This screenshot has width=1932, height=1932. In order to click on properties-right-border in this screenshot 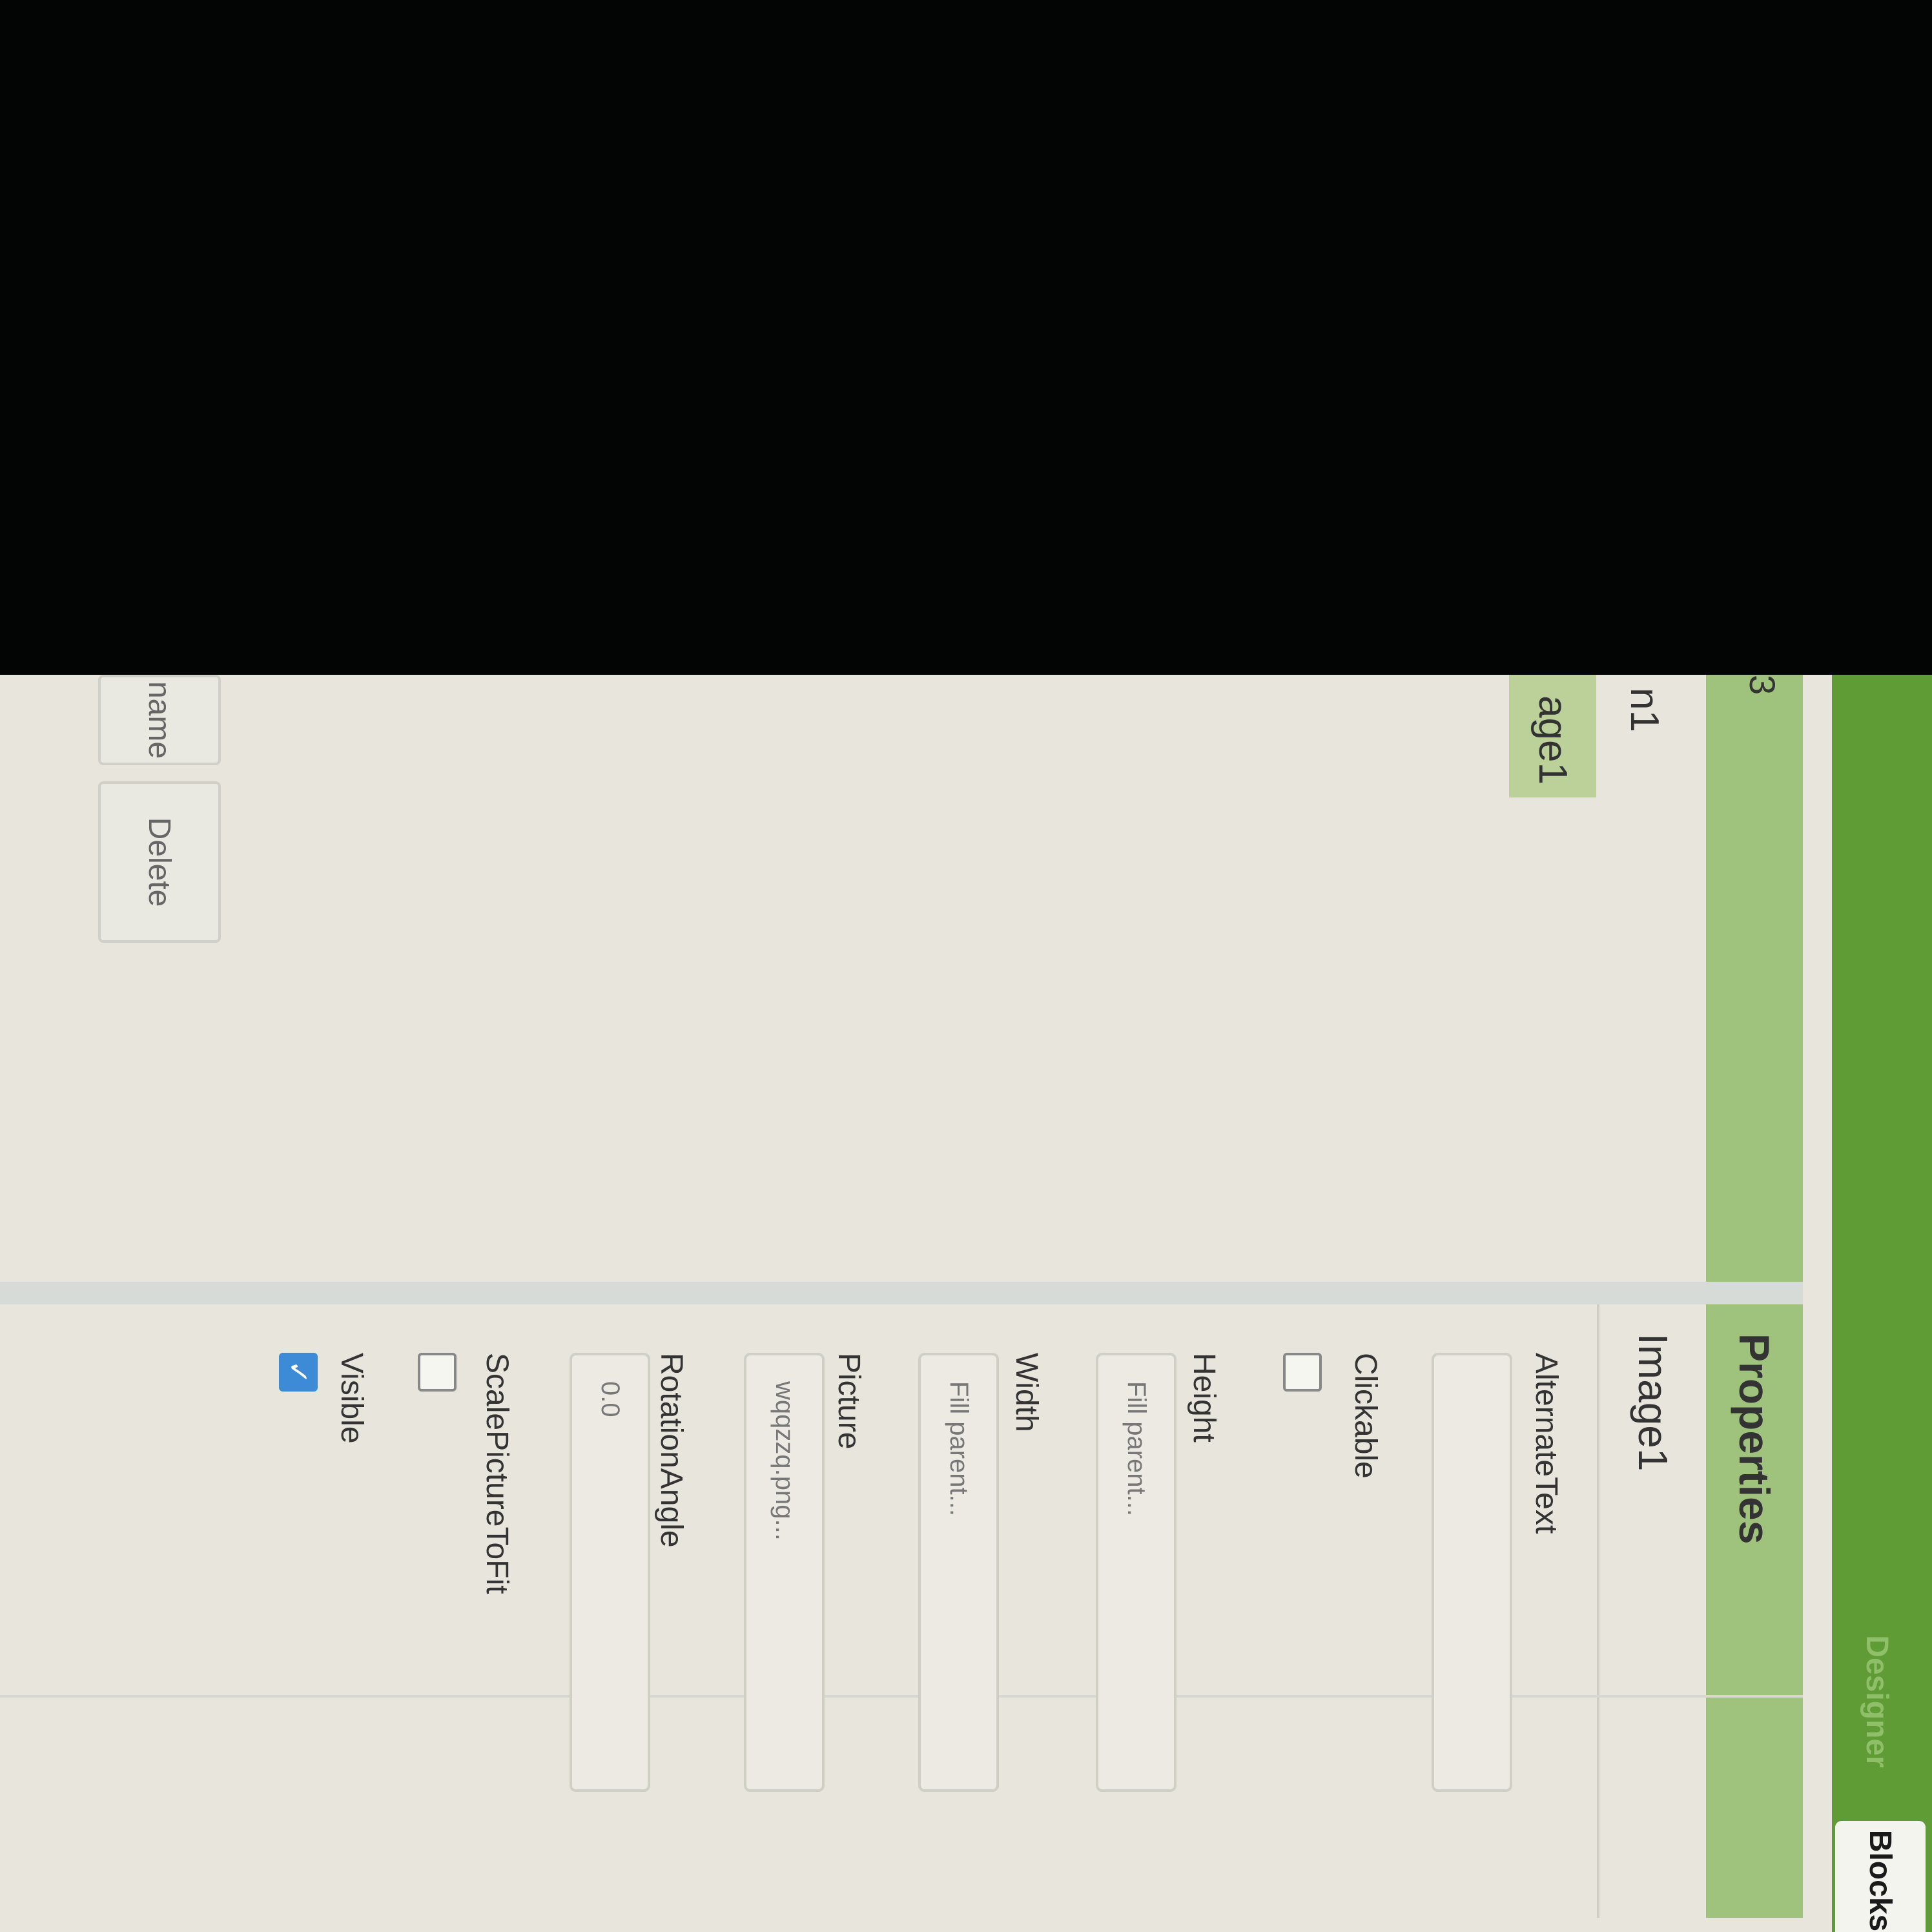, I will do `click(901, 1697)`.